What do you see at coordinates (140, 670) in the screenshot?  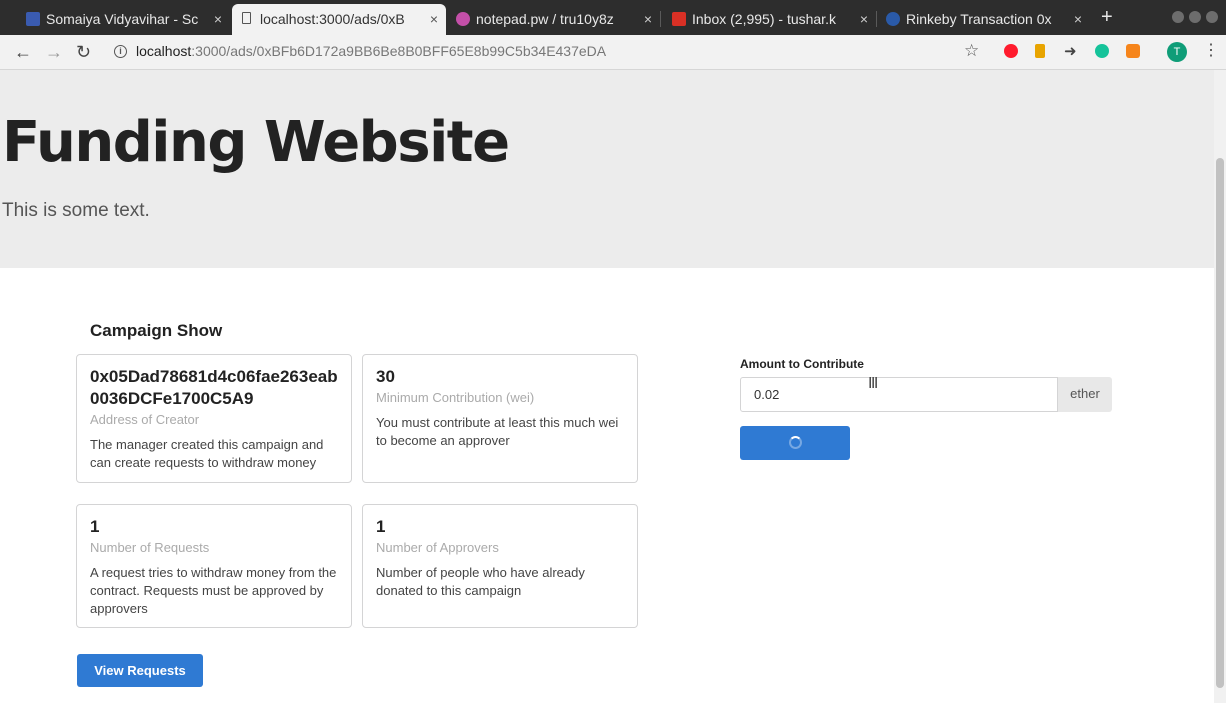 I see `view-requests-button: View Requests` at bounding box center [140, 670].